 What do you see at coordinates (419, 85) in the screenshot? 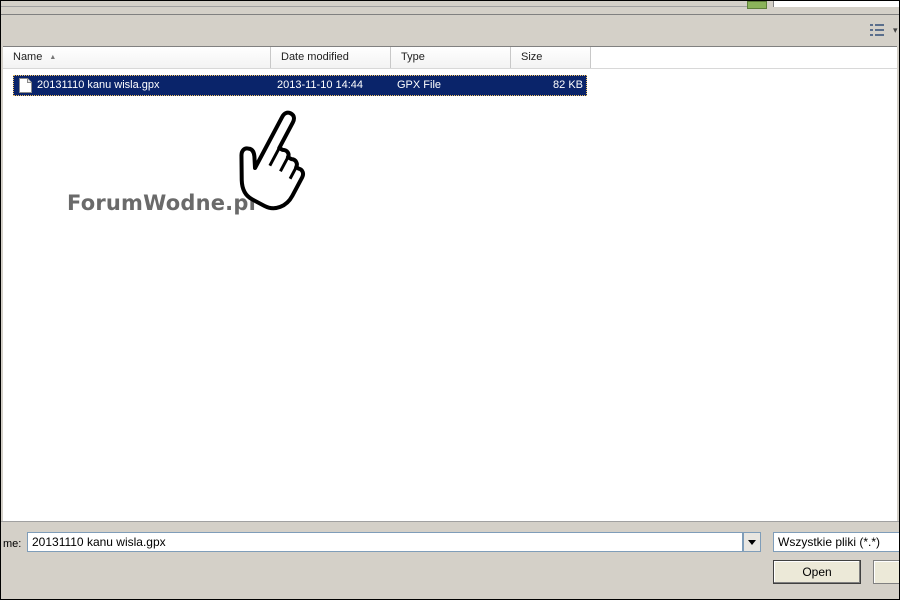
I see `file-type: GPX File` at bounding box center [419, 85].